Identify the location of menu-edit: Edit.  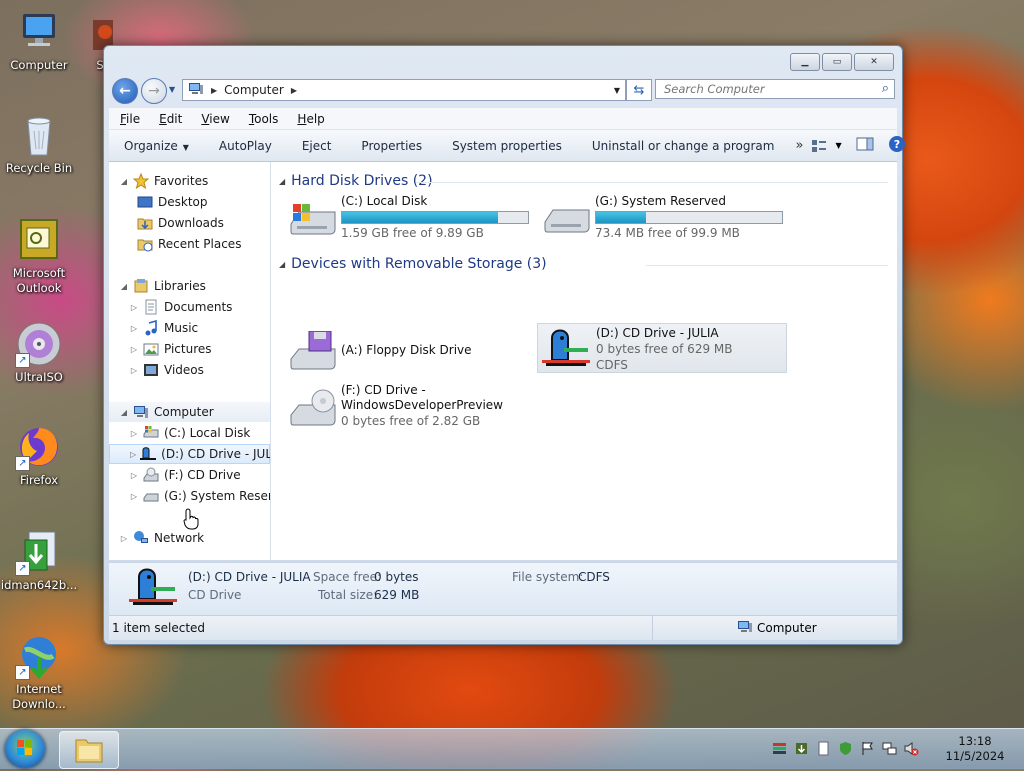
(169, 119).